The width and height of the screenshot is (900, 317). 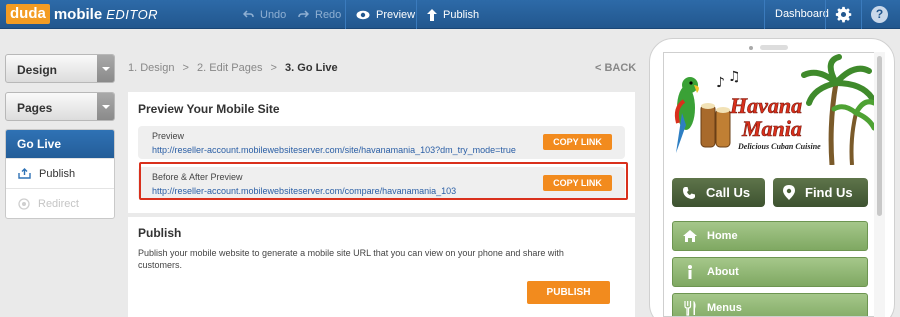 I want to click on phone-icon, so click(x=689, y=192).